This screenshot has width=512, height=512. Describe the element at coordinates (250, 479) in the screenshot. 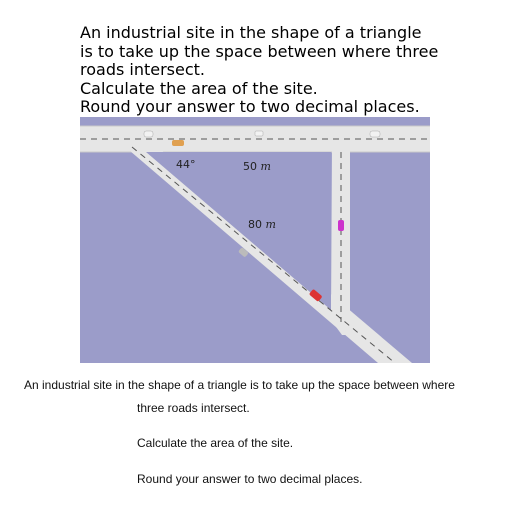

I see `body-line: Round your answer to two decimal places.` at that location.